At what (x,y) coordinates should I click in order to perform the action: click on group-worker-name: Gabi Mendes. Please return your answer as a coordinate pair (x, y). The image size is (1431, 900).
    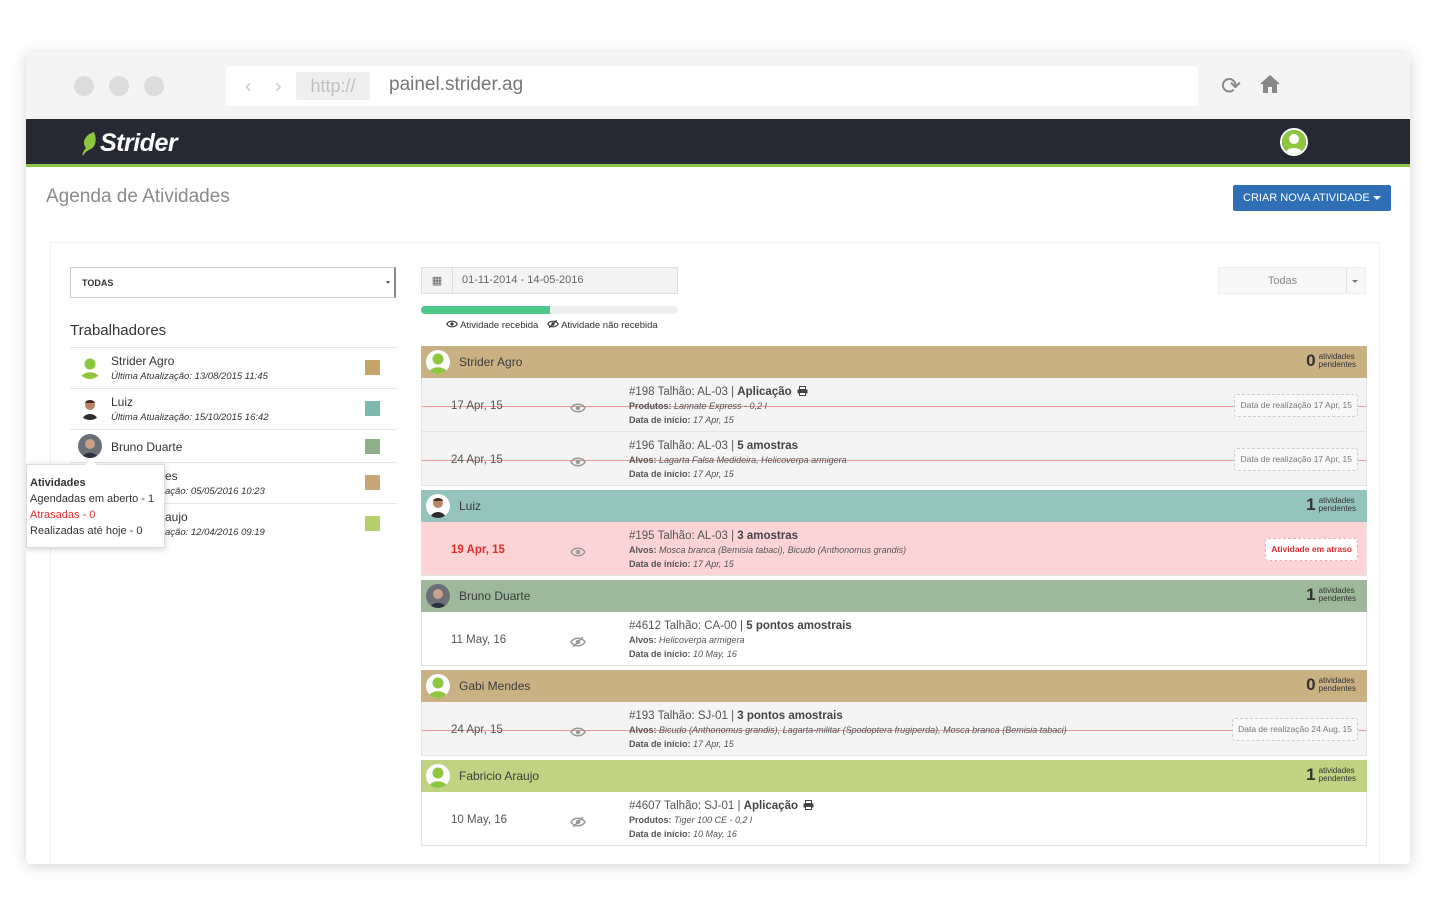
    Looking at the image, I should click on (495, 686).